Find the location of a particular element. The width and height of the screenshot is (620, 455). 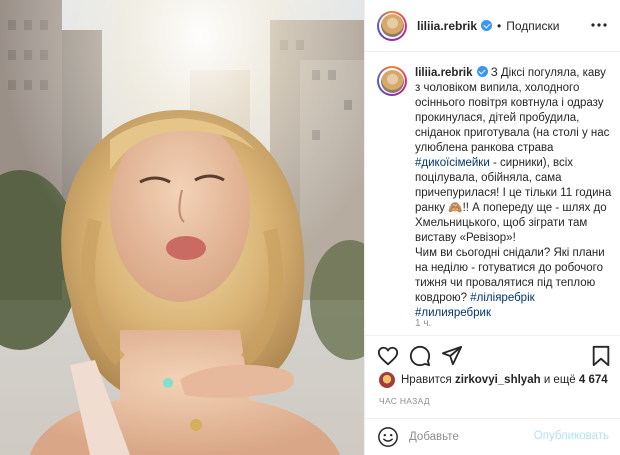

username-link: liliia.rebrik is located at coordinates (447, 26).